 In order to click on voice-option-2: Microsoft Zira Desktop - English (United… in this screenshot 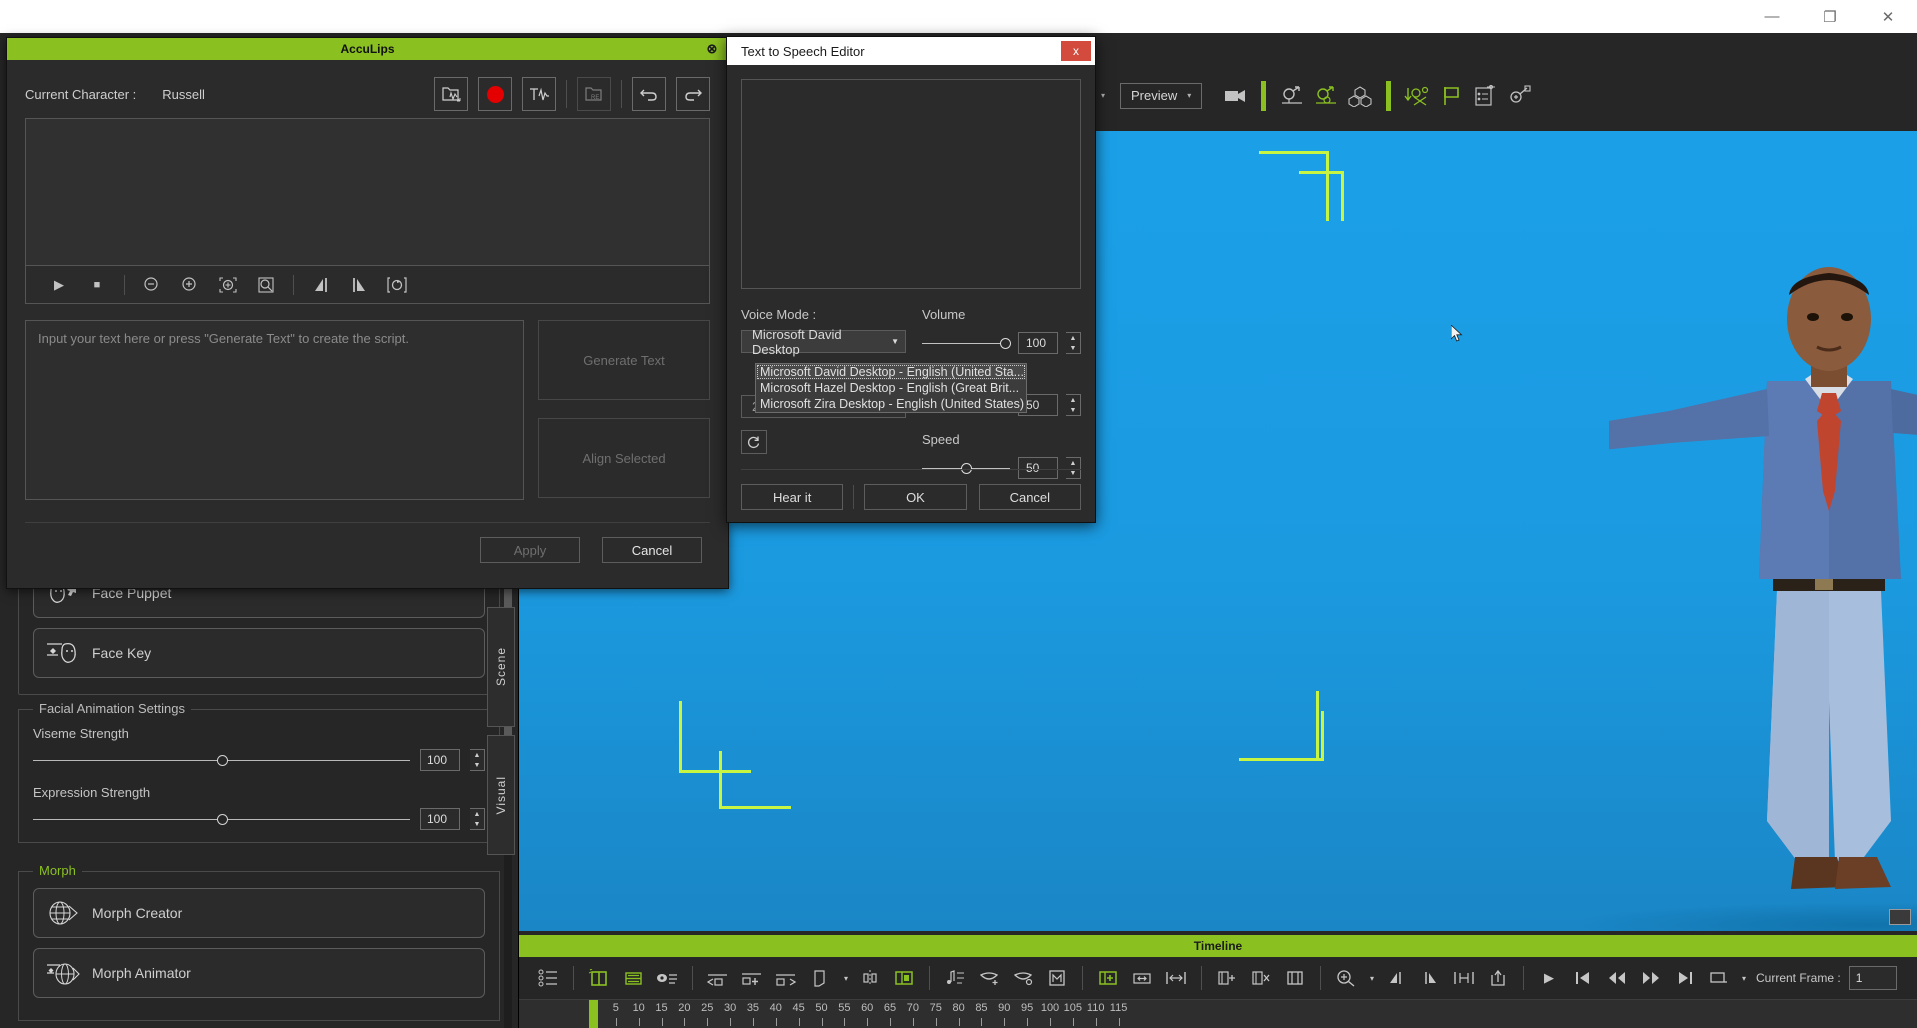, I will do `click(891, 404)`.